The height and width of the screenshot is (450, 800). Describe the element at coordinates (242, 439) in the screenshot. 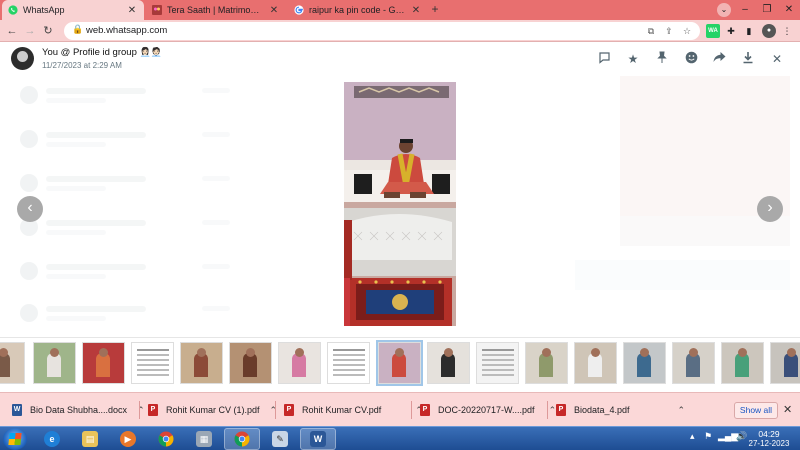

I see `taskbar-chrome-active` at that location.